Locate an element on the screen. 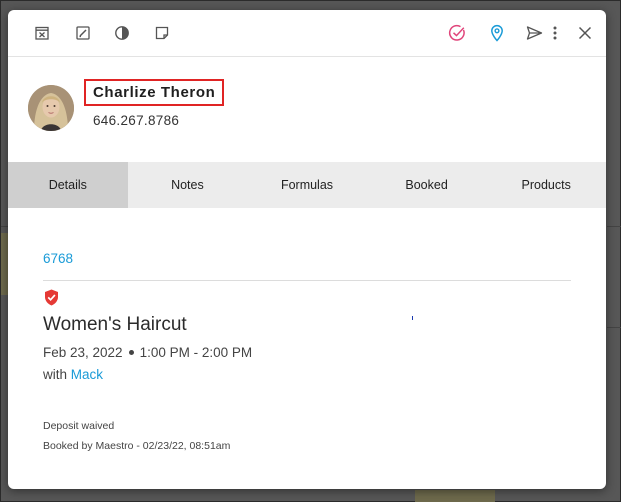 This screenshot has width=621, height=502. send-icon is located at coordinates (534, 33).